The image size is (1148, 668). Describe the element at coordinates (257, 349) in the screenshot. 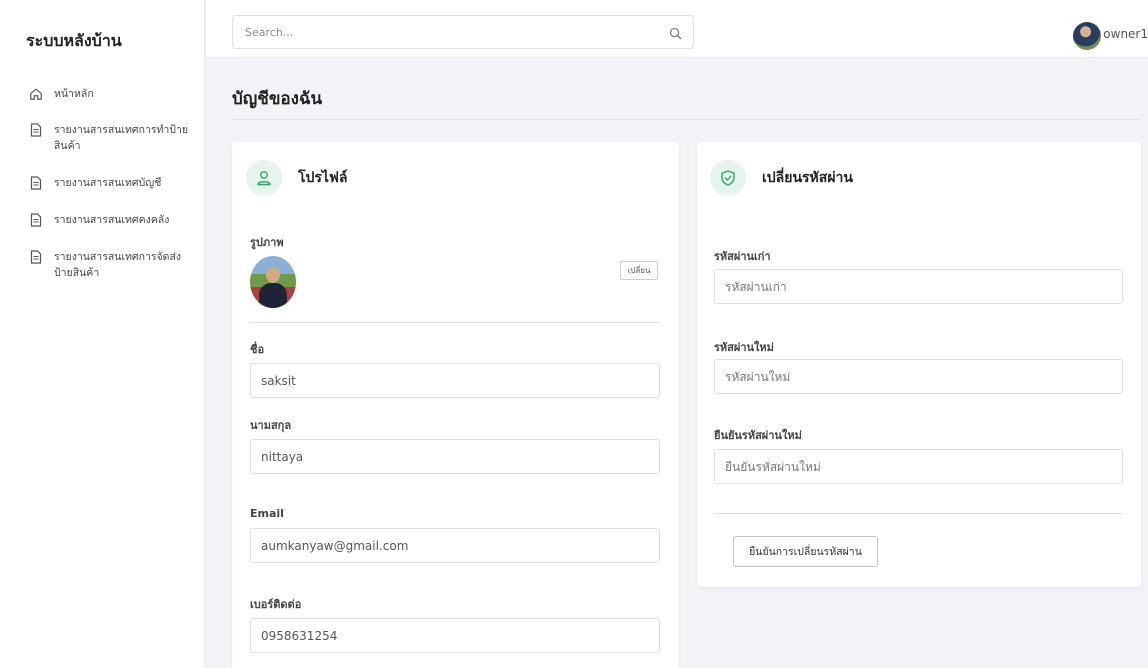

I see `first-name-label: ชื่อ` at that location.